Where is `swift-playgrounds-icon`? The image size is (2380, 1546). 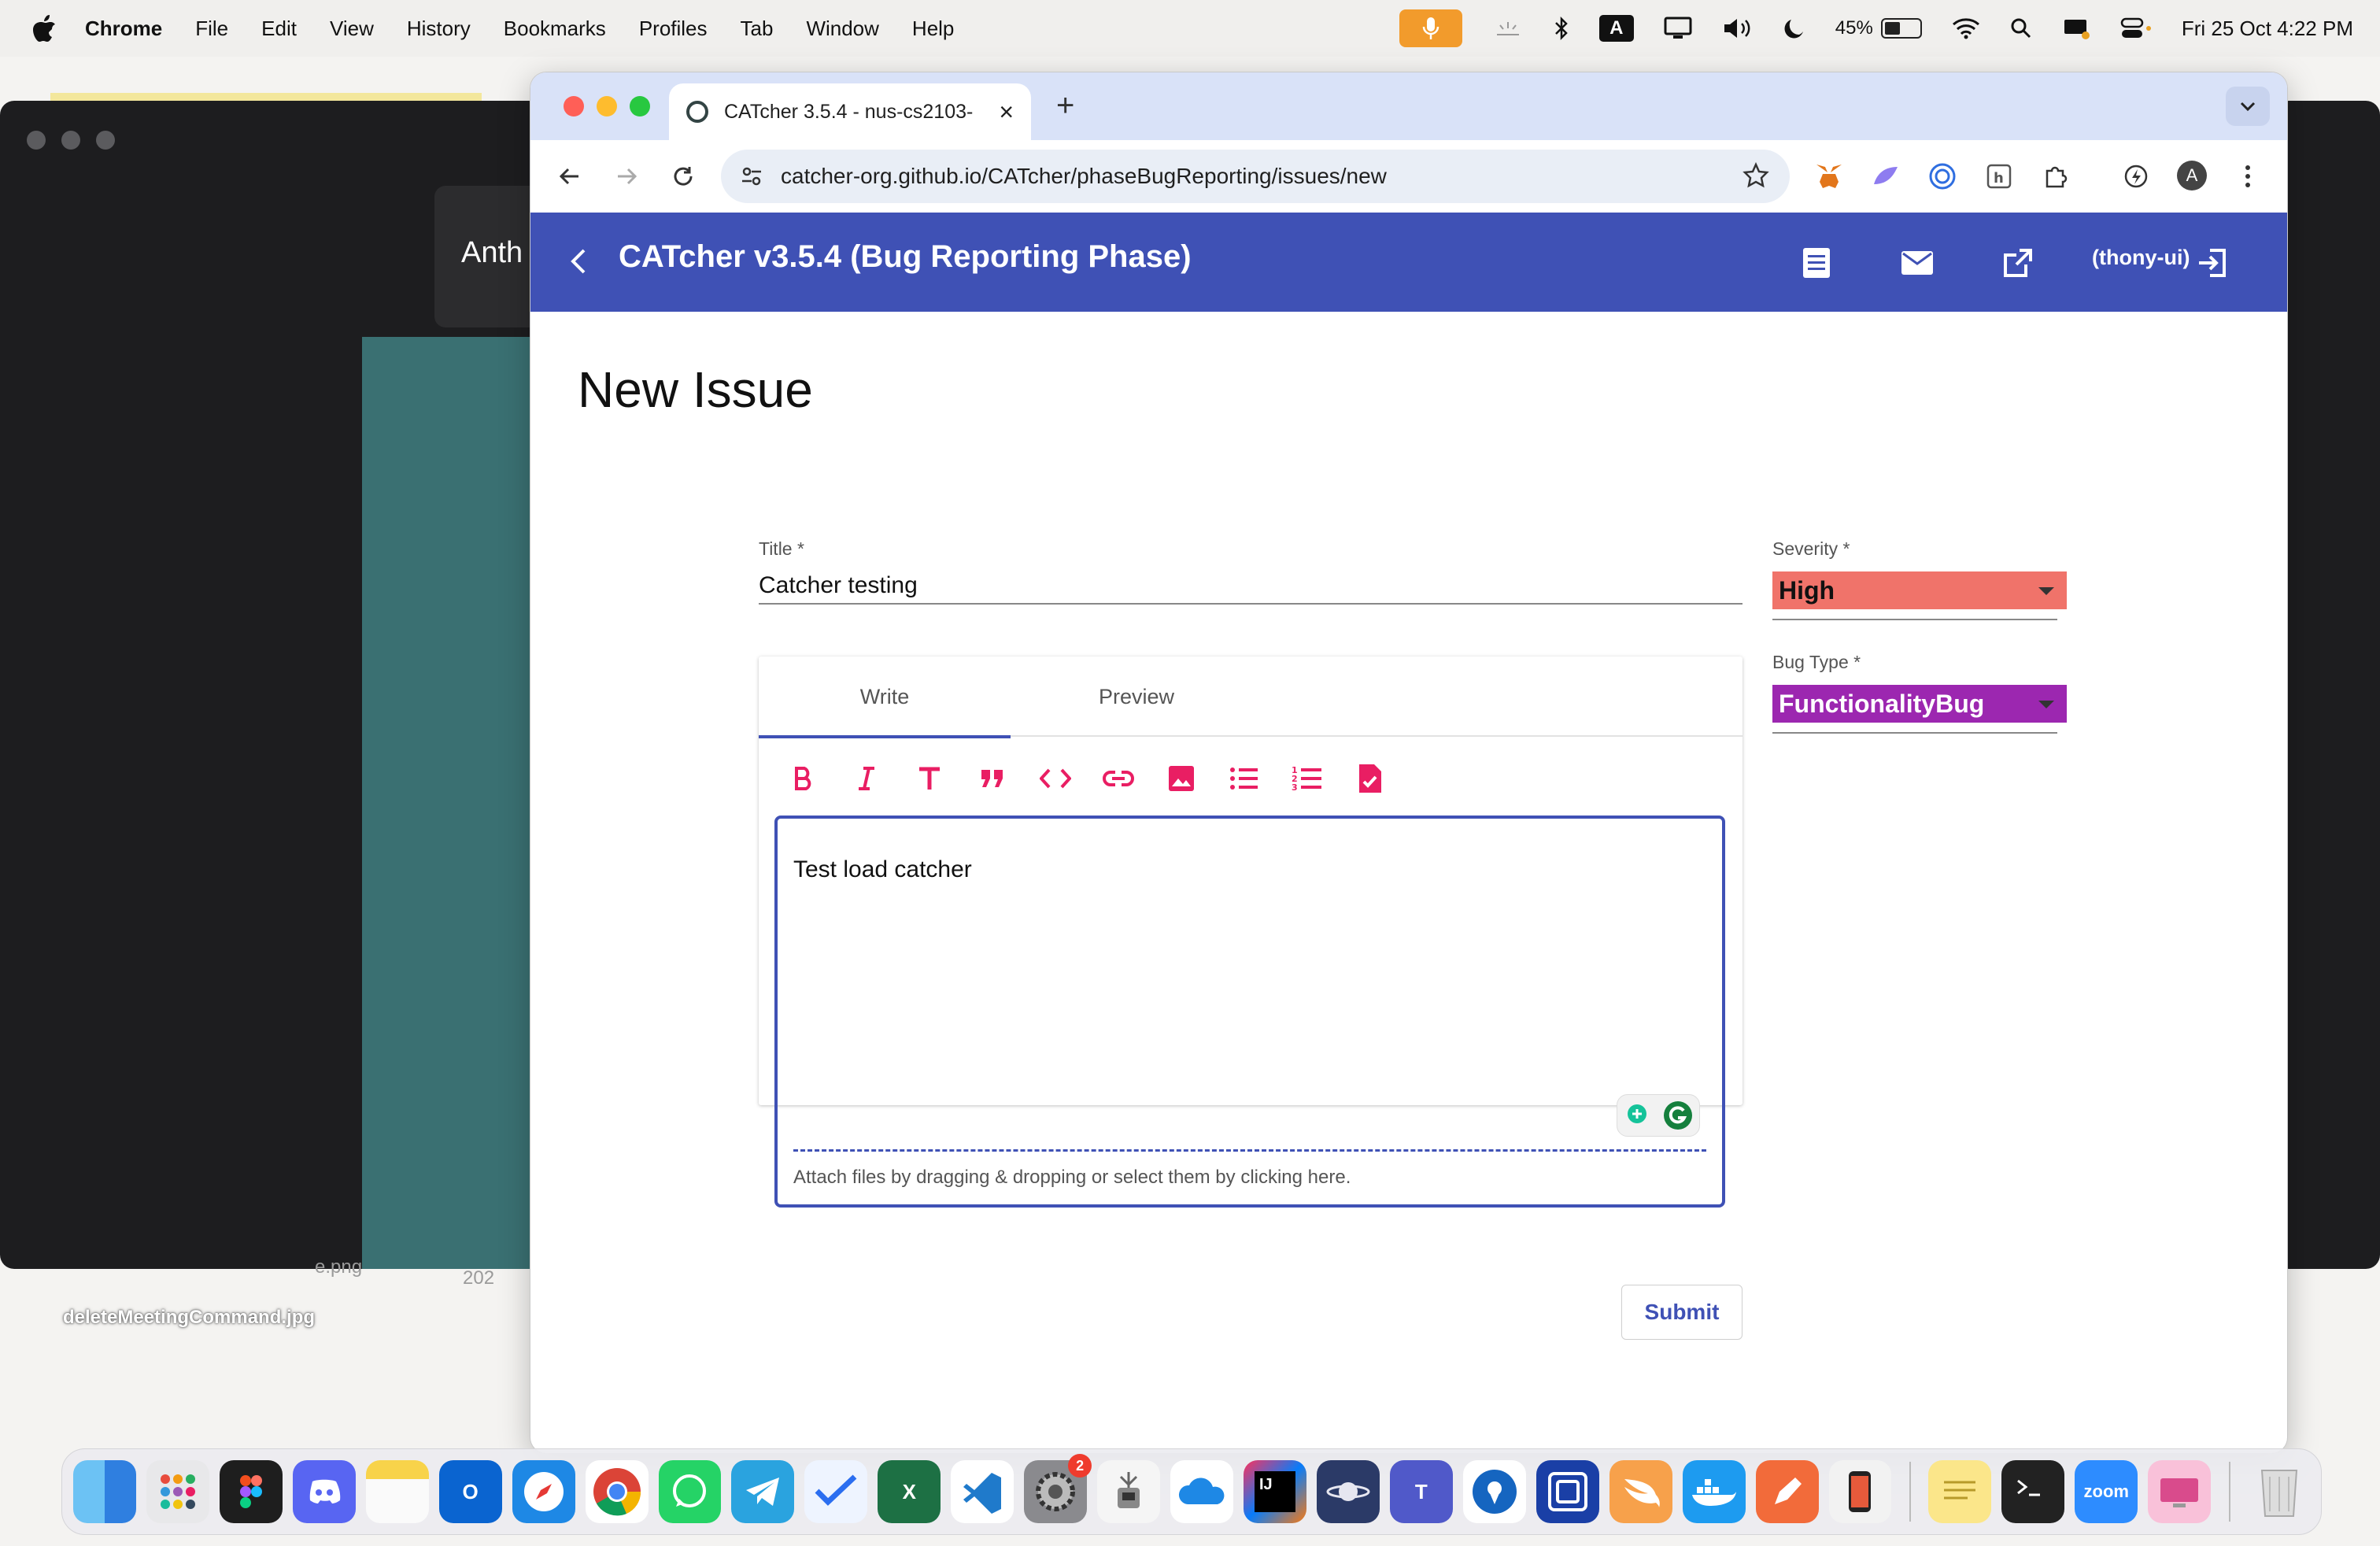
swift-playgrounds-icon is located at coordinates (1641, 1491).